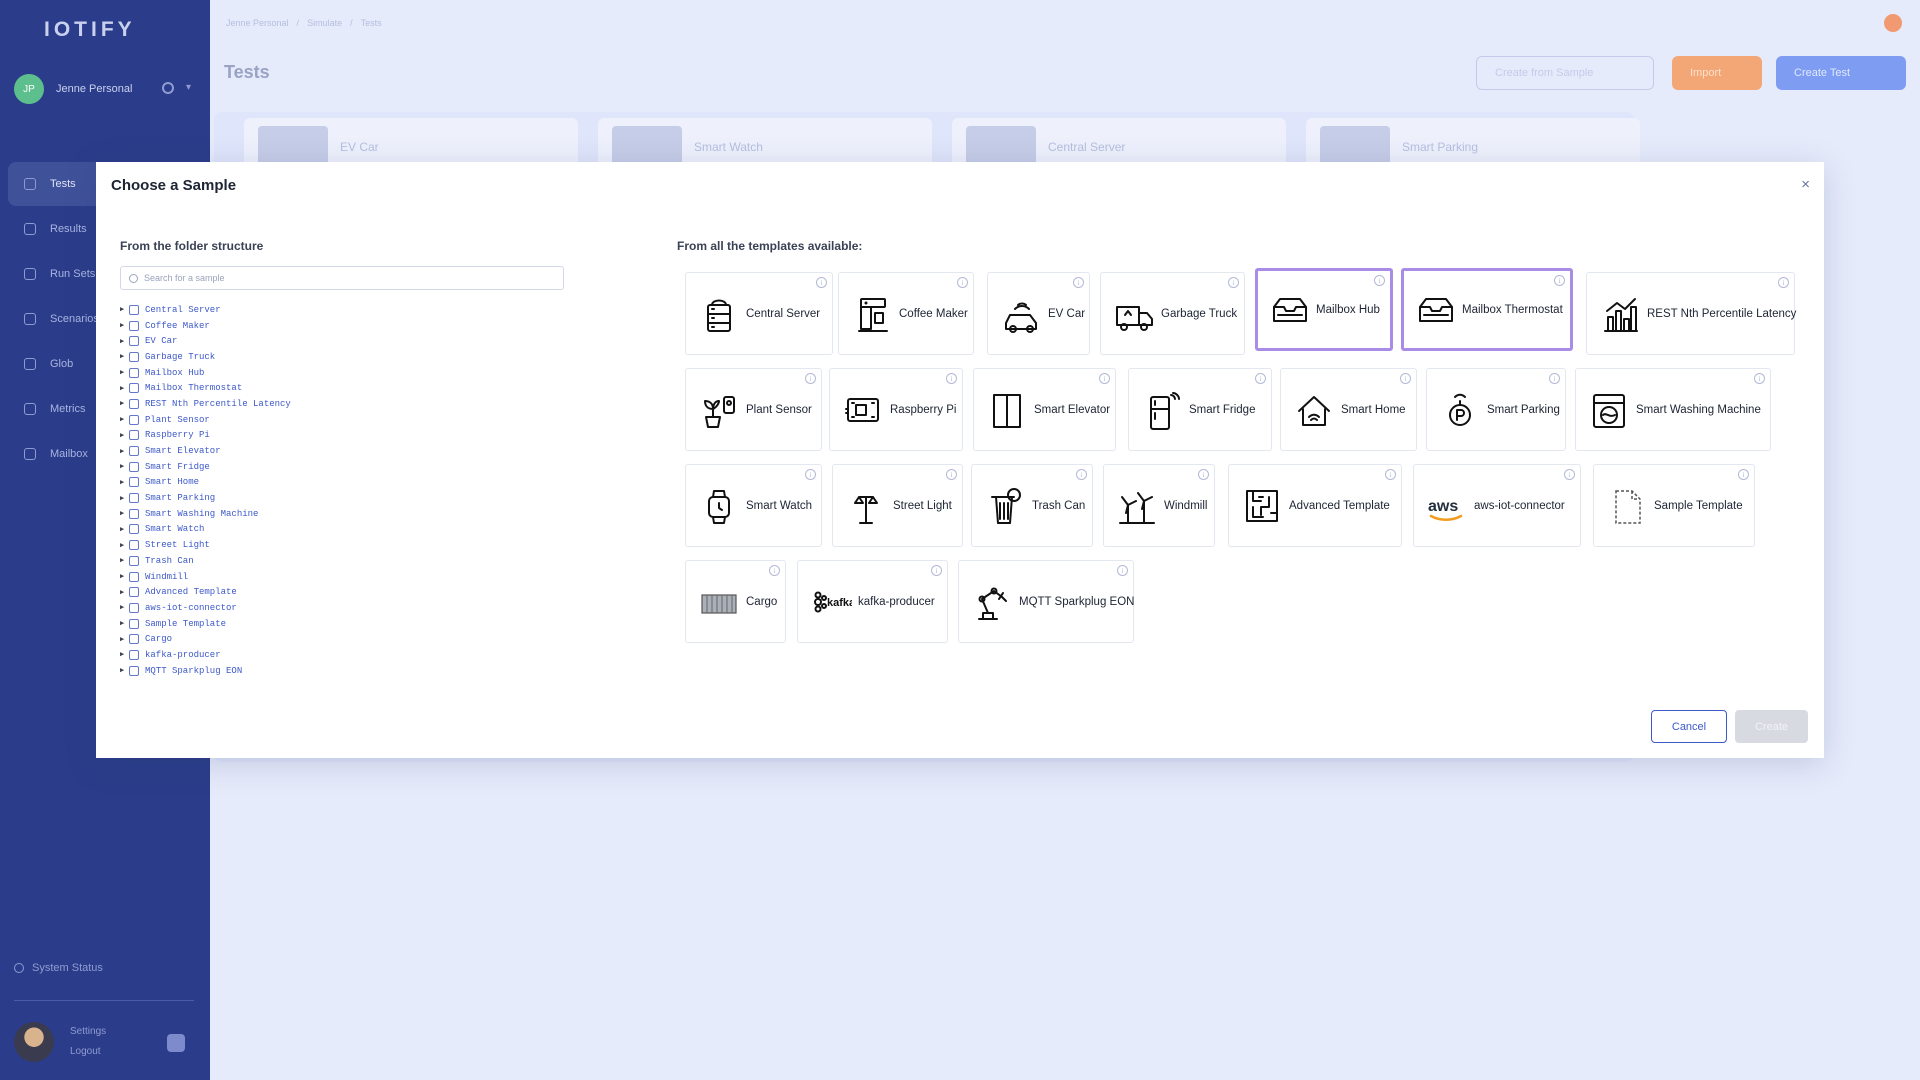 The height and width of the screenshot is (1080, 1920). I want to click on template-tile: Smart Fridge i, so click(1200, 409).